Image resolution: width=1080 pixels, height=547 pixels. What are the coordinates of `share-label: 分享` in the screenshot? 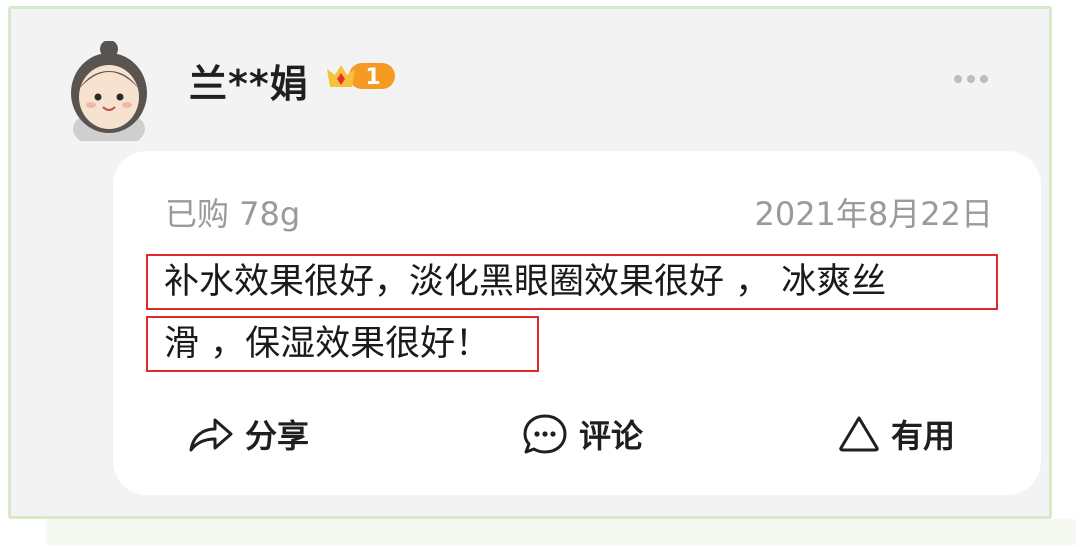 It's located at (277, 436).